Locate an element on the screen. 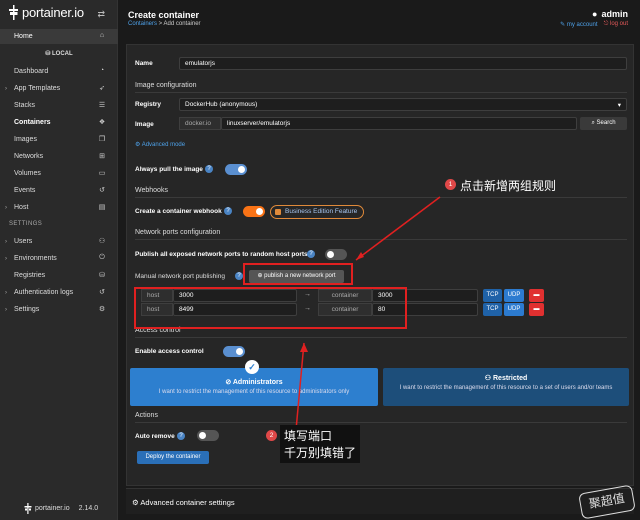 The height and width of the screenshot is (520, 640). annotation-text-2-line1: 填写端口 is located at coordinates (308, 436).